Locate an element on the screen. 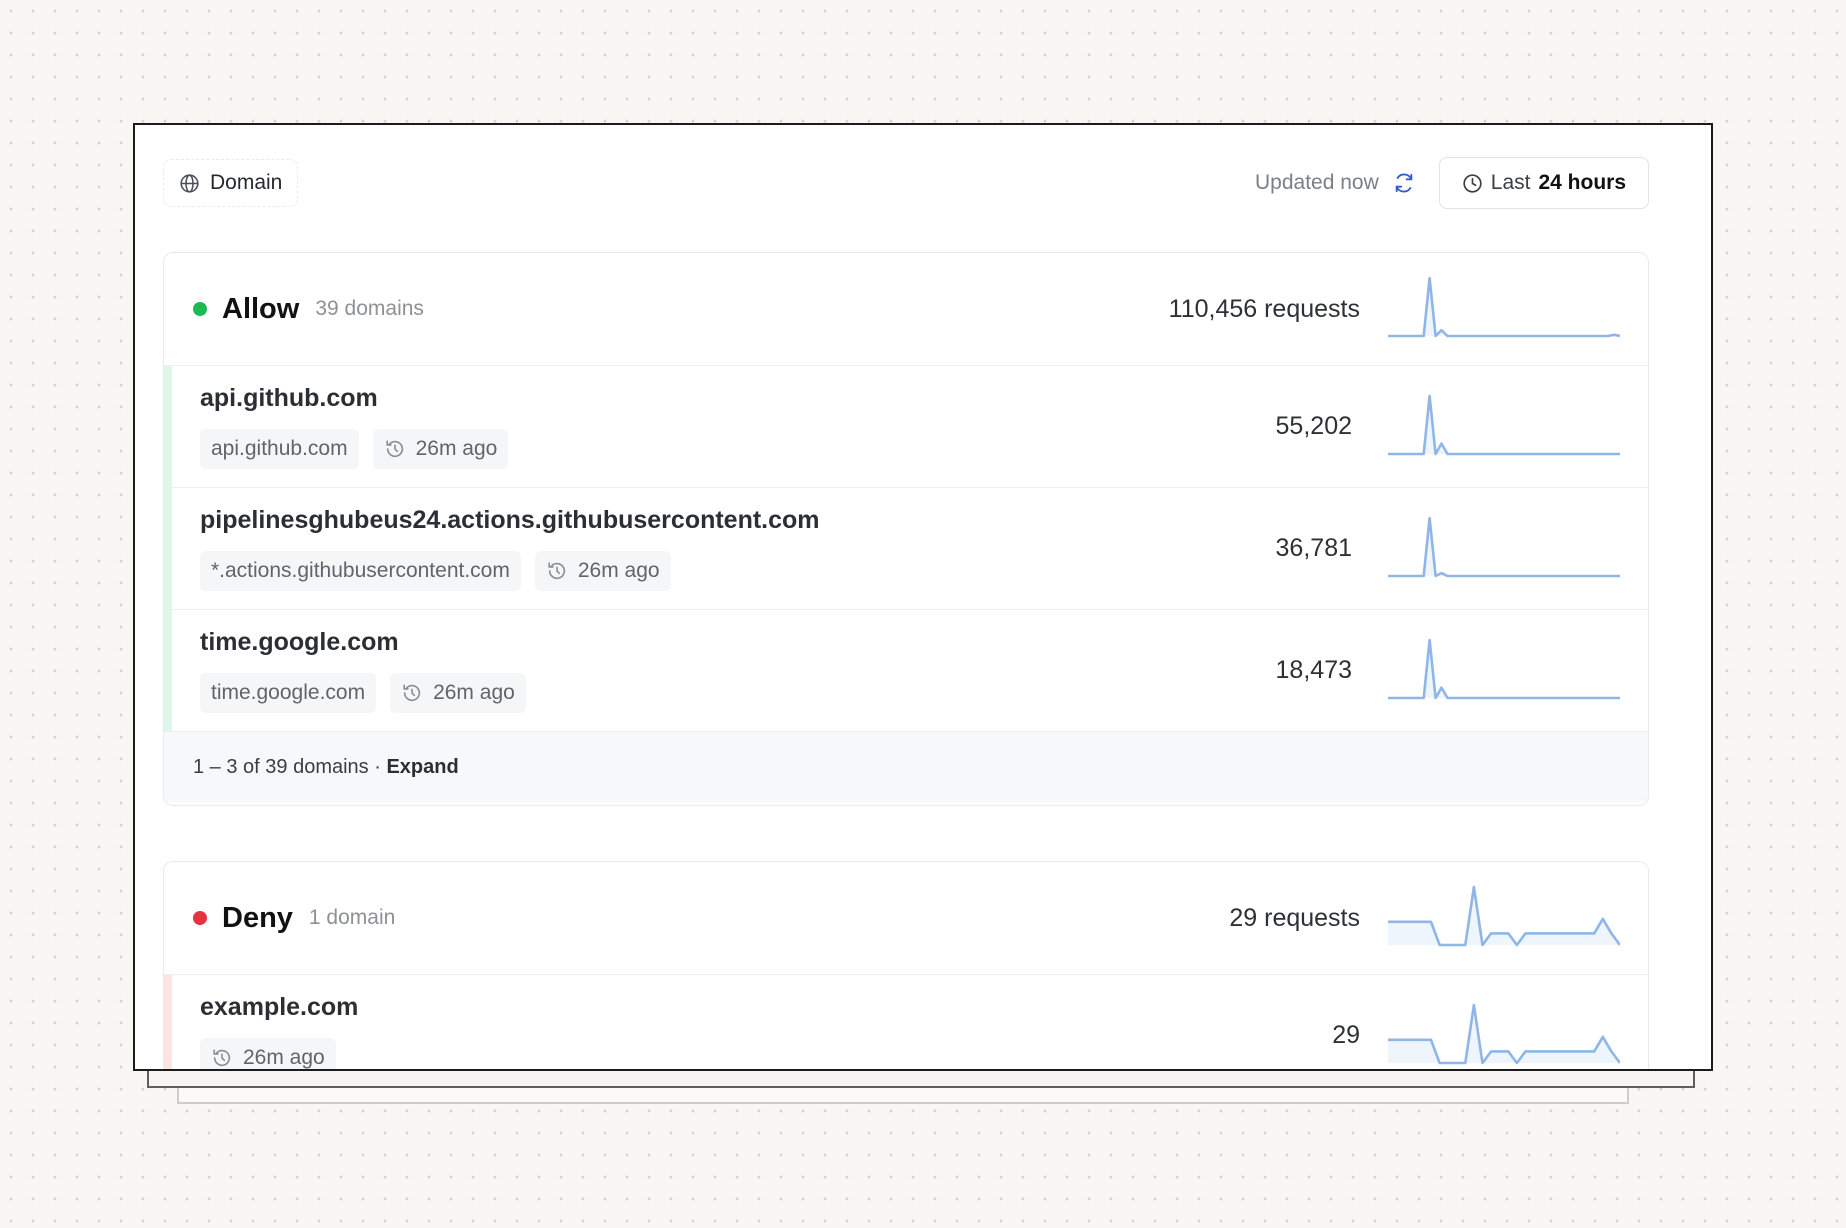 The image size is (1846, 1228). time-range-value: 24 hours is located at coordinates (1582, 182).